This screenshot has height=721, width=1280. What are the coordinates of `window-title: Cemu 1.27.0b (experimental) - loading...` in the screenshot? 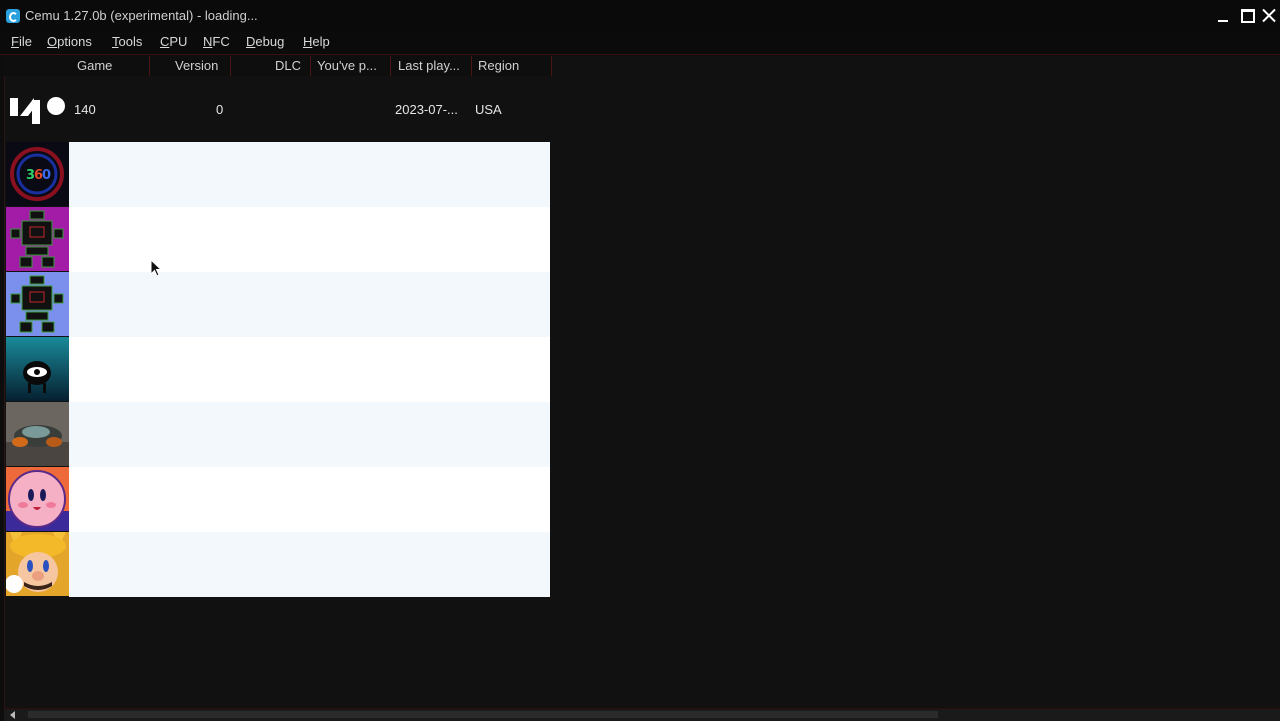 It's located at (141, 15).